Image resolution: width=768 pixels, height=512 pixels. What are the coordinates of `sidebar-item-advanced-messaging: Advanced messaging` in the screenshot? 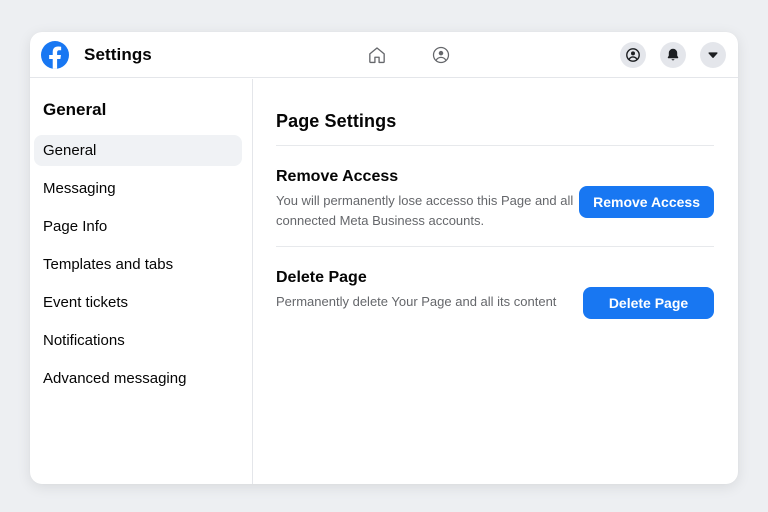 It's located at (138, 378).